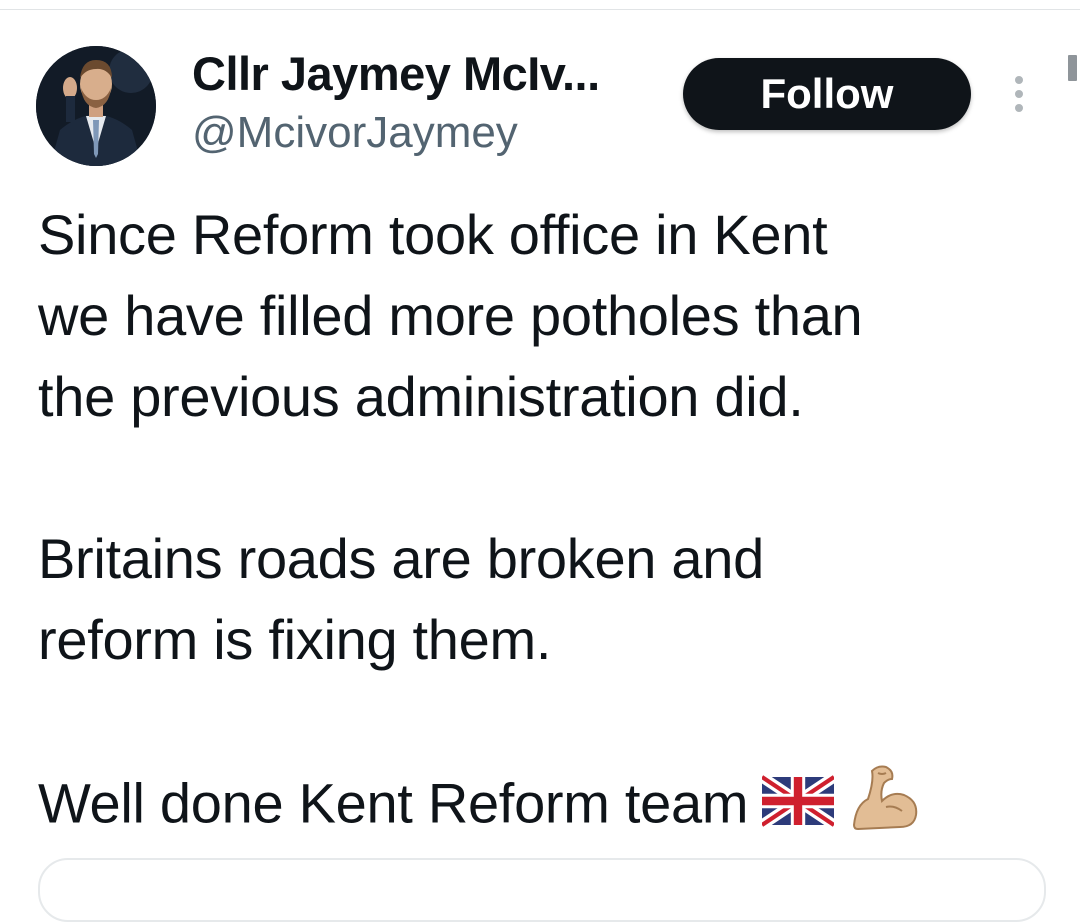 The image size is (1080, 922). Describe the element at coordinates (827, 94) in the screenshot. I see `follow-button: Follow` at that location.